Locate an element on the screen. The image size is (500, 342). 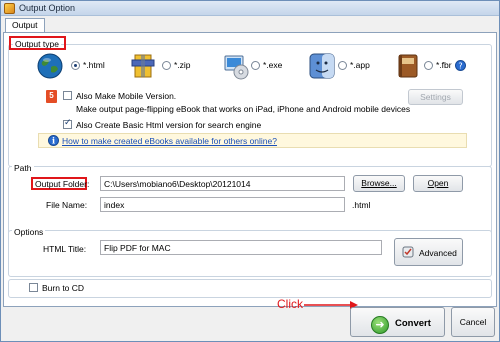
tab-strip: Output is located at coordinates (251, 25).